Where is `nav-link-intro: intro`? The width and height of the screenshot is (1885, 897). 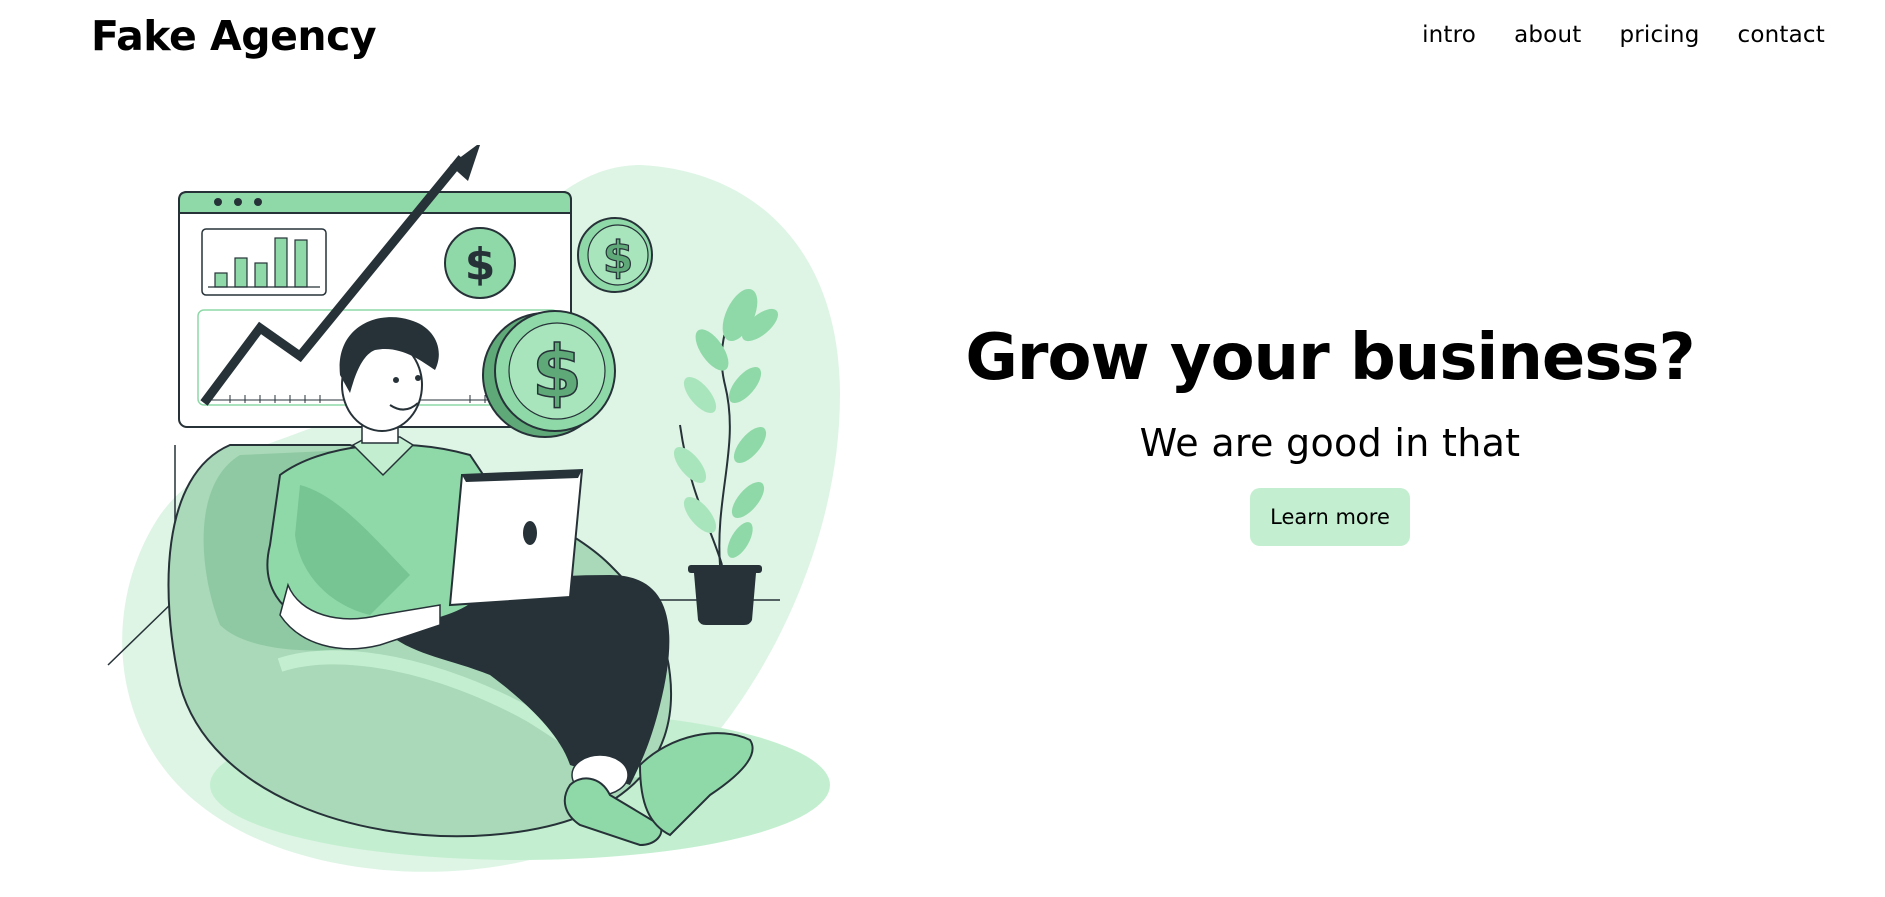
nav-link-intro: intro is located at coordinates (1449, 35).